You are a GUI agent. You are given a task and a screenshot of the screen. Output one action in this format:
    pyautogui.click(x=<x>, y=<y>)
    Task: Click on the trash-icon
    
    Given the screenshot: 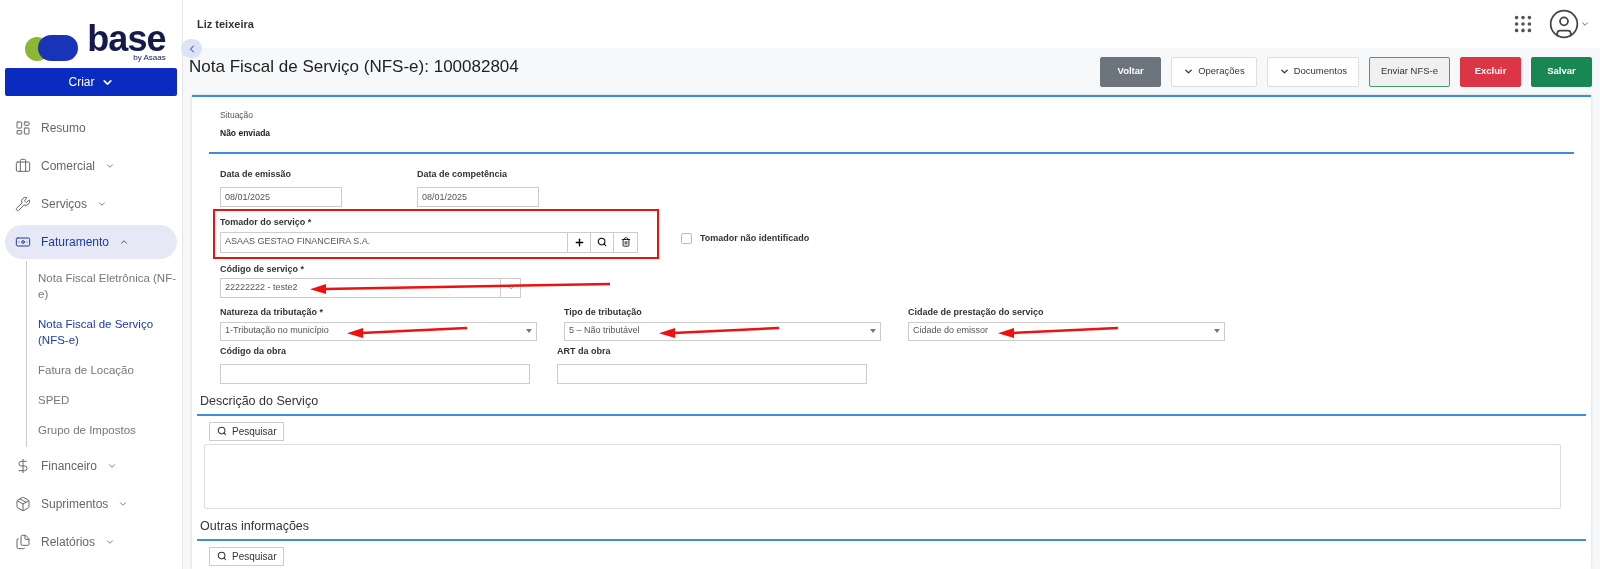 What is the action you would take?
    pyautogui.click(x=625, y=242)
    